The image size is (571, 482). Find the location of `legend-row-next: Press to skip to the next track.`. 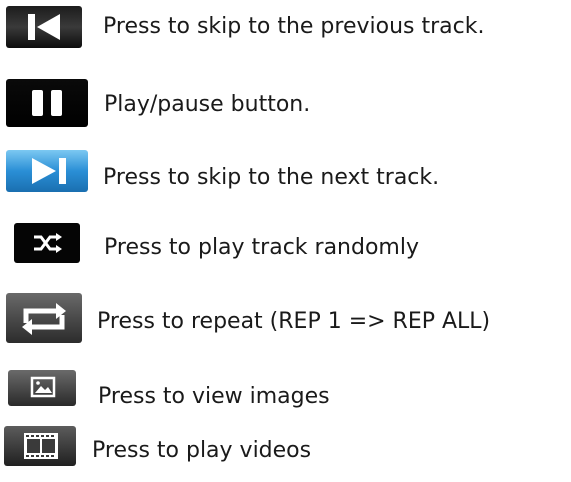

legend-row-next: Press to skip to the next track. is located at coordinates (285, 172).